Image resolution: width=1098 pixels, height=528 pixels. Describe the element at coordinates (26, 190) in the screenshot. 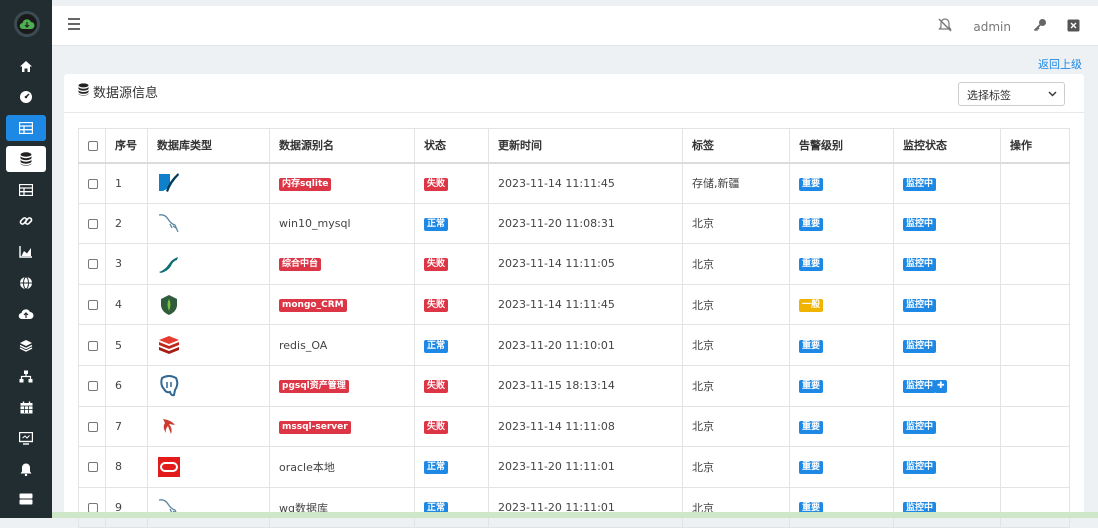

I see `table-icon` at that location.